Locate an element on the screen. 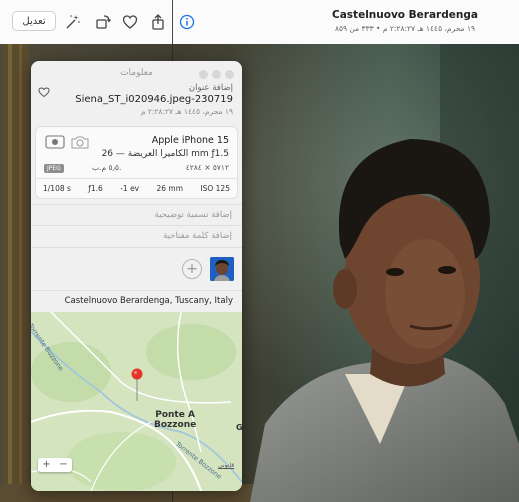  info-icon is located at coordinates (187, 22).